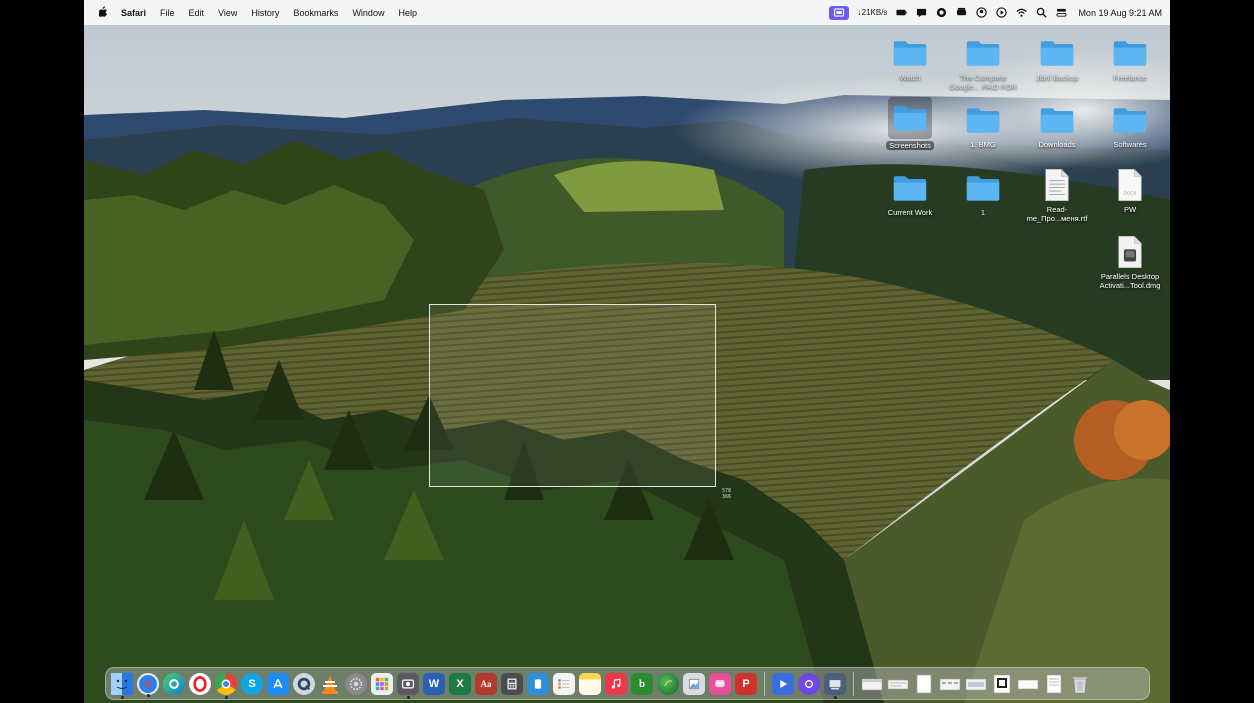  What do you see at coordinates (226, 685) in the screenshot?
I see `chrome-icon` at bounding box center [226, 685].